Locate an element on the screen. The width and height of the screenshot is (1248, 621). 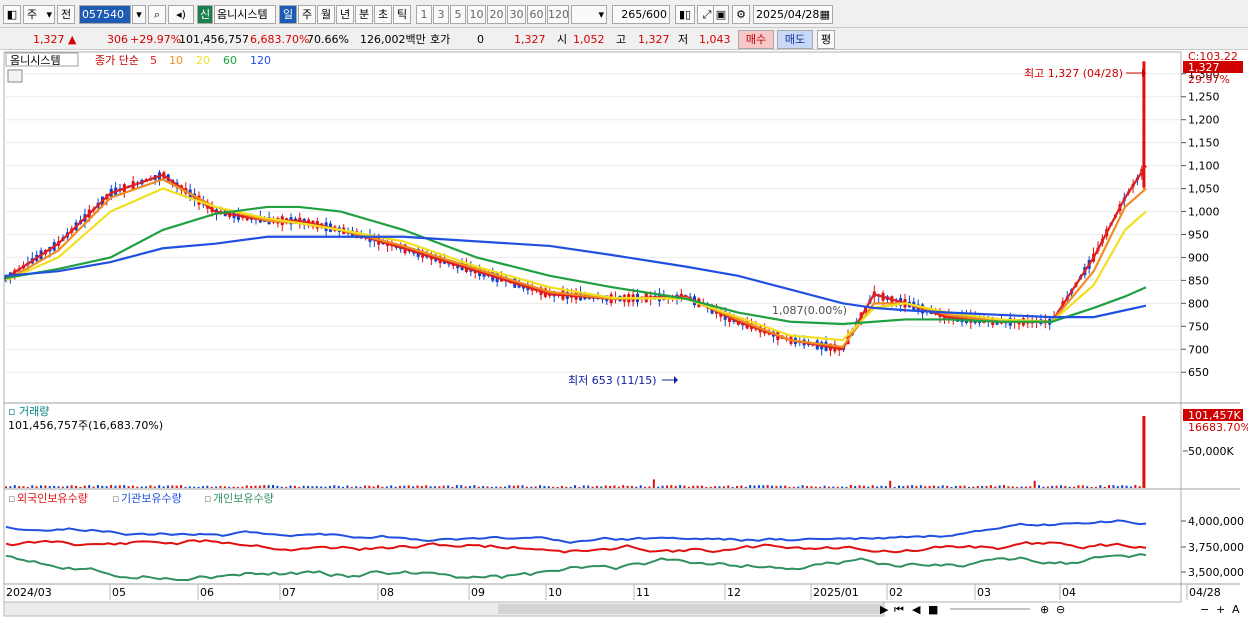
period-tab: 주 is located at coordinates (307, 14).